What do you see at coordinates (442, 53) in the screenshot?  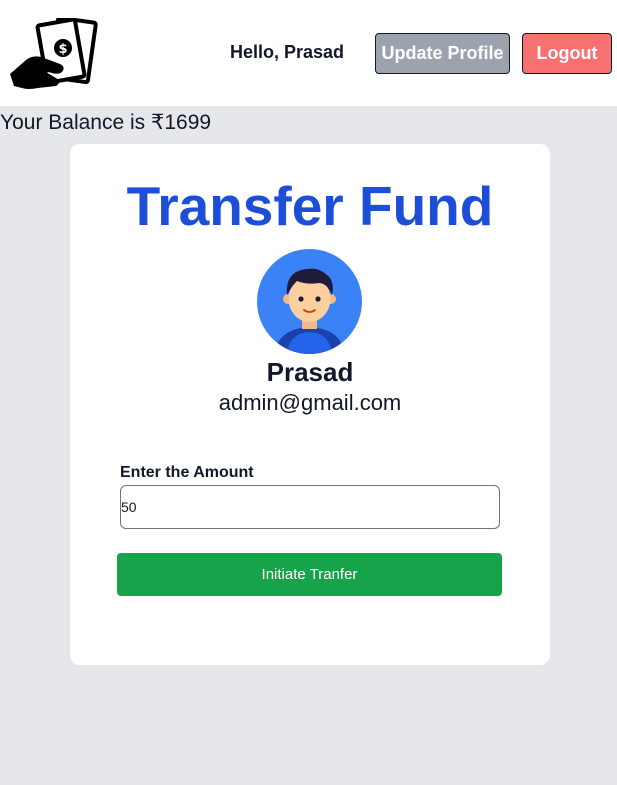 I see `update-profile-button: Update Profile` at bounding box center [442, 53].